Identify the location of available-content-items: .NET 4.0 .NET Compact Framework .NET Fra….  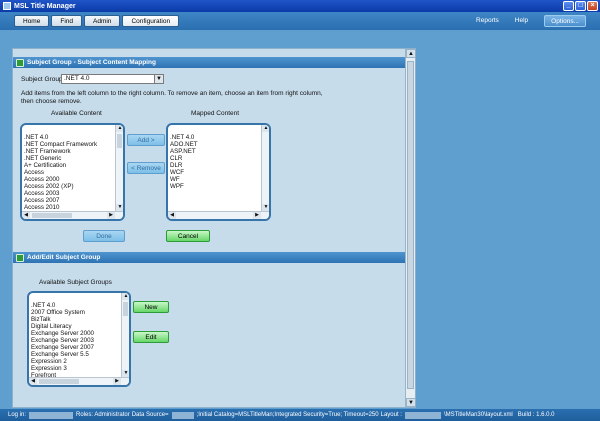
(60, 172).